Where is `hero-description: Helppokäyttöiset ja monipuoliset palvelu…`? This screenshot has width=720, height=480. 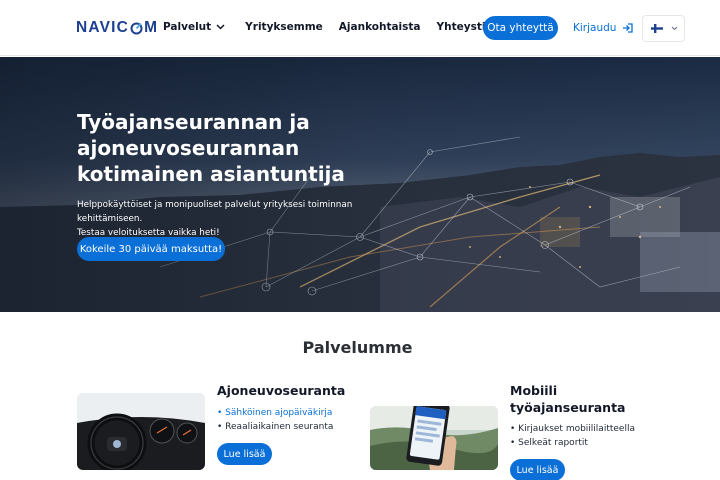
hero-description: Helppokäyttöiset ja monipuoliset palvelu… is located at coordinates (247, 219).